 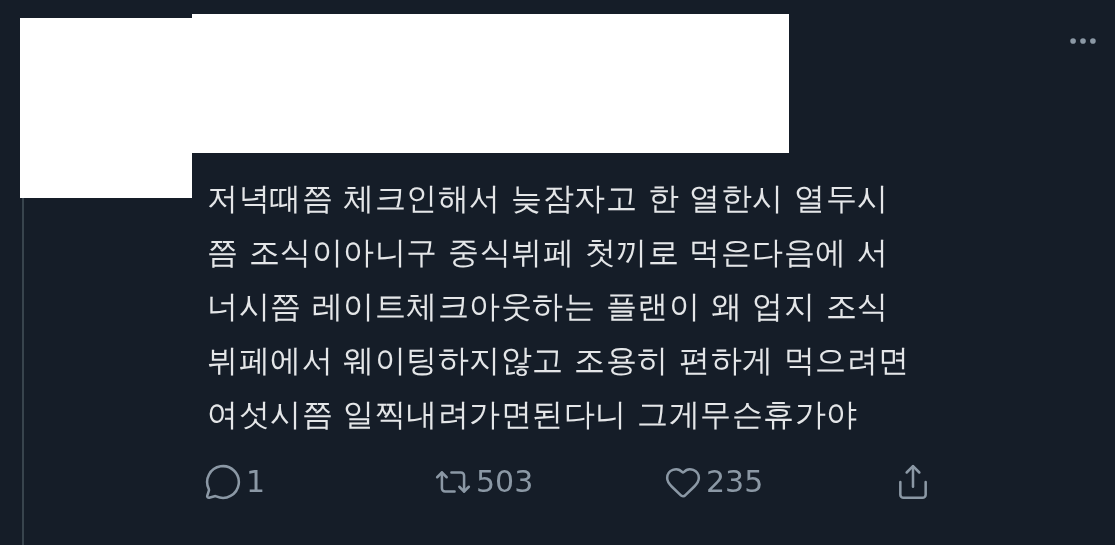 What do you see at coordinates (223, 481) in the screenshot?
I see `comment-icon` at bounding box center [223, 481].